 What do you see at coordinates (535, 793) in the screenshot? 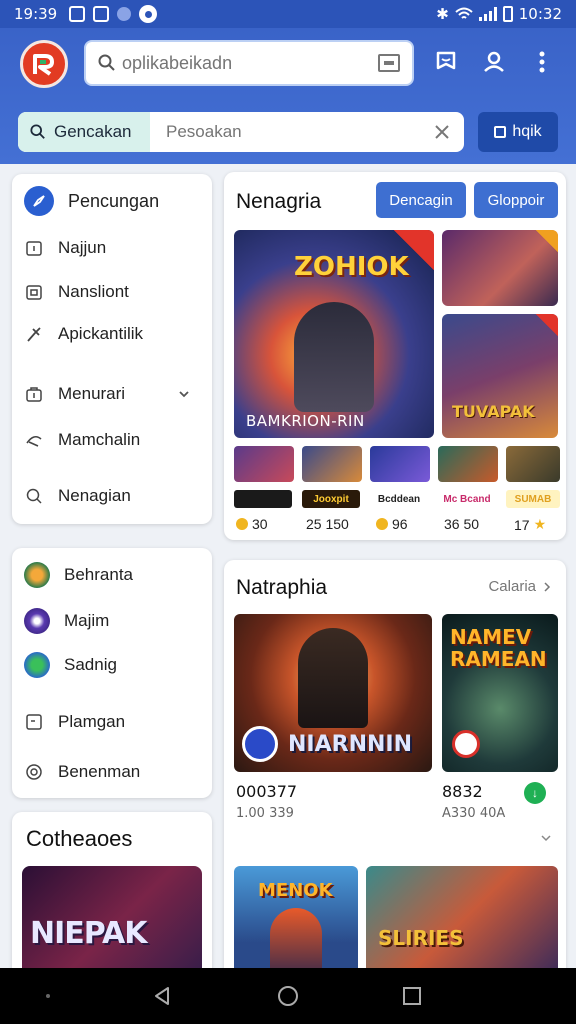
I see `download-icon: ↓` at bounding box center [535, 793].